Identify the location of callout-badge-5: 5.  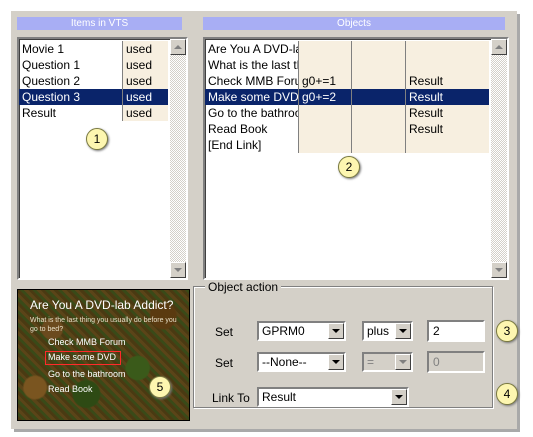
(160, 387).